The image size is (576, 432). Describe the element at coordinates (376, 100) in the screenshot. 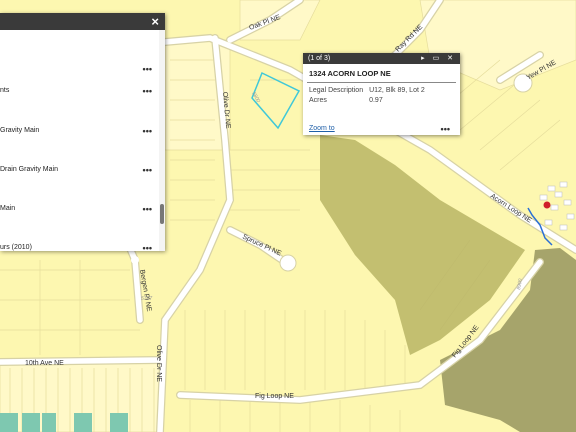

I see `field-value: 0.97` at that location.